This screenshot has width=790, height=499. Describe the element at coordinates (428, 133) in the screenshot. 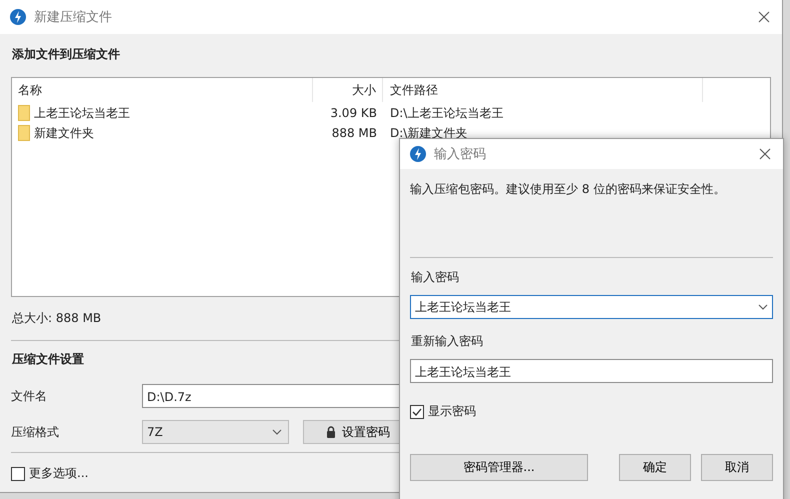

I see `file-path: D:\新建文件夹` at that location.